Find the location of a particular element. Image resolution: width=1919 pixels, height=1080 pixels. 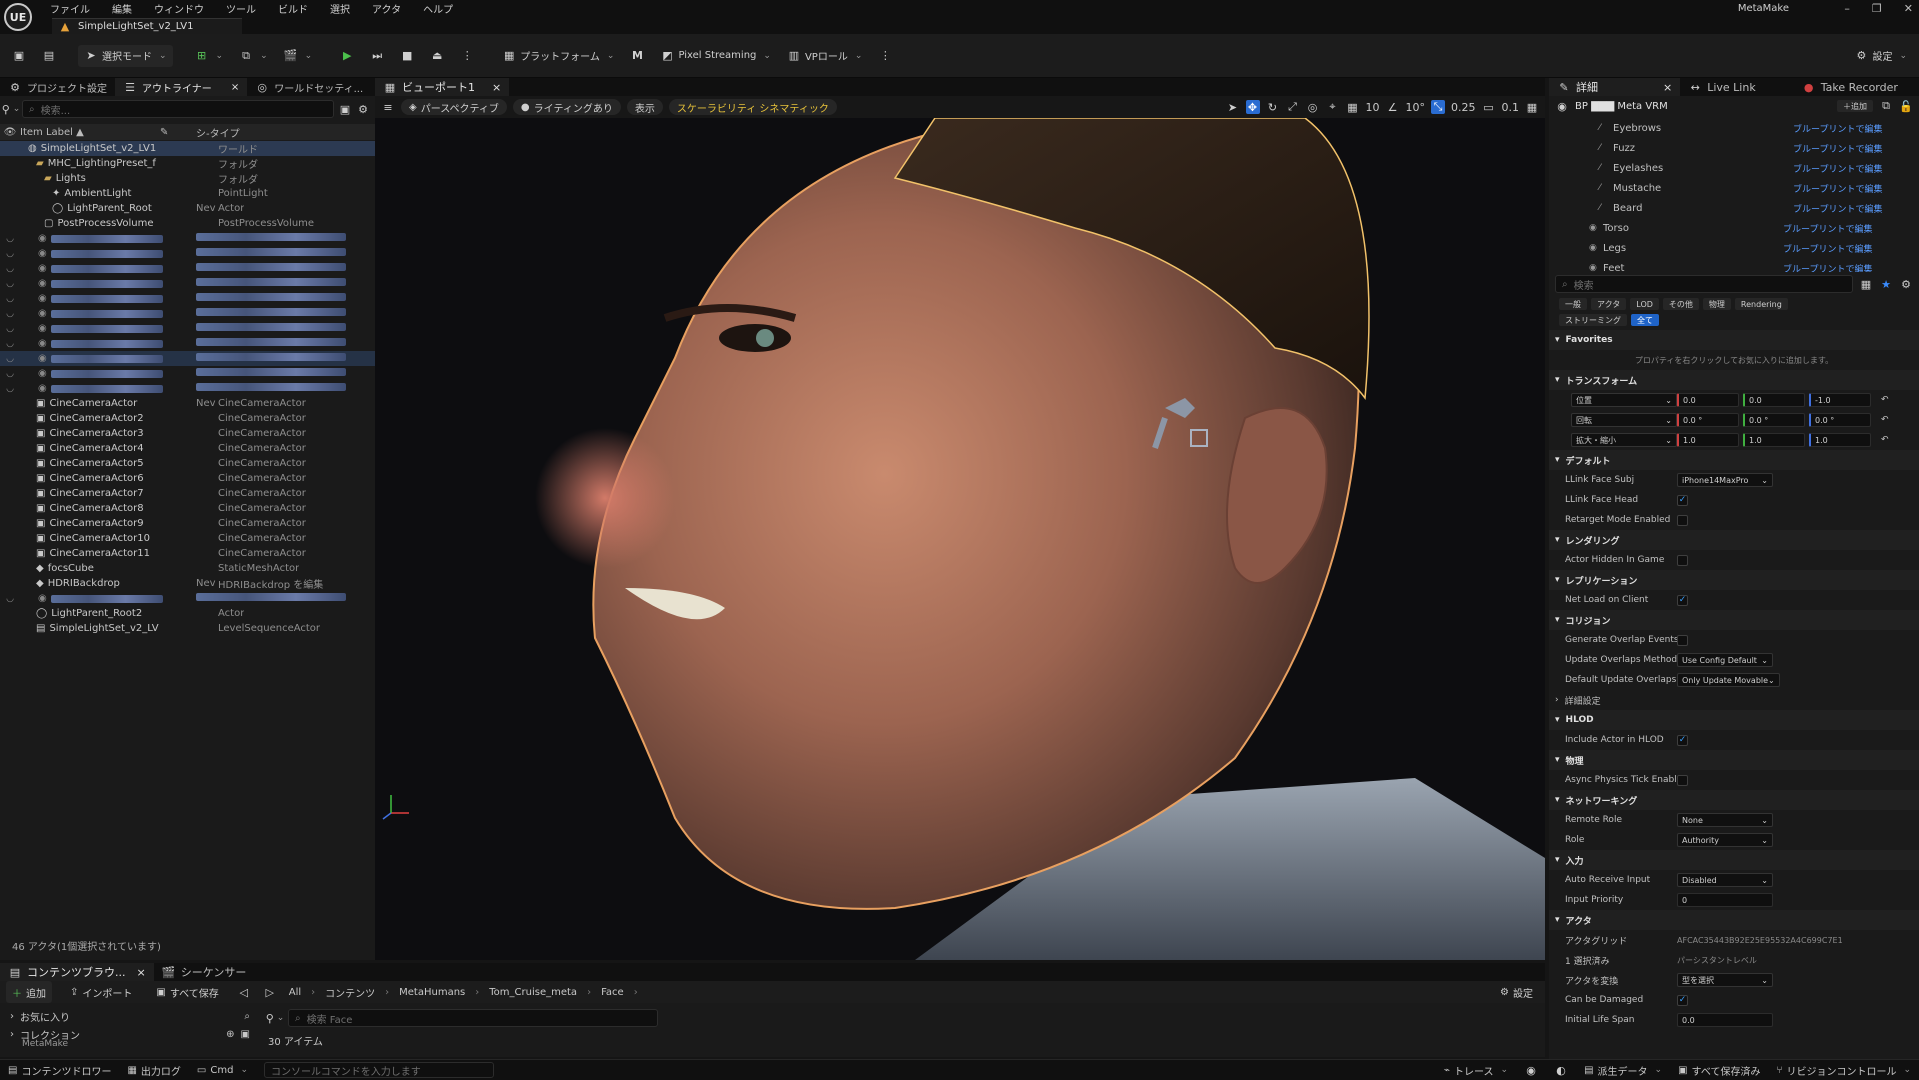

scale-tool-icon: ⤢ is located at coordinates (1293, 107).